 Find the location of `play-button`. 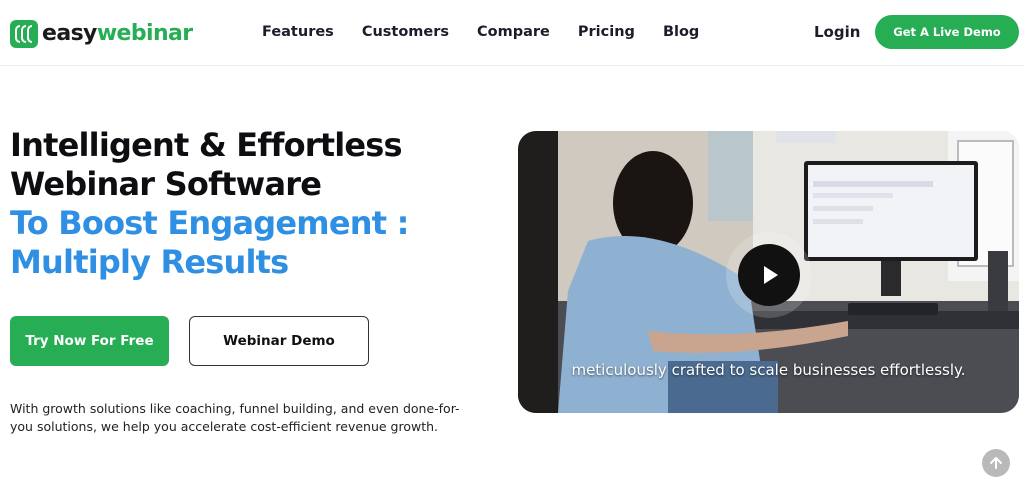

play-button is located at coordinates (769, 275).